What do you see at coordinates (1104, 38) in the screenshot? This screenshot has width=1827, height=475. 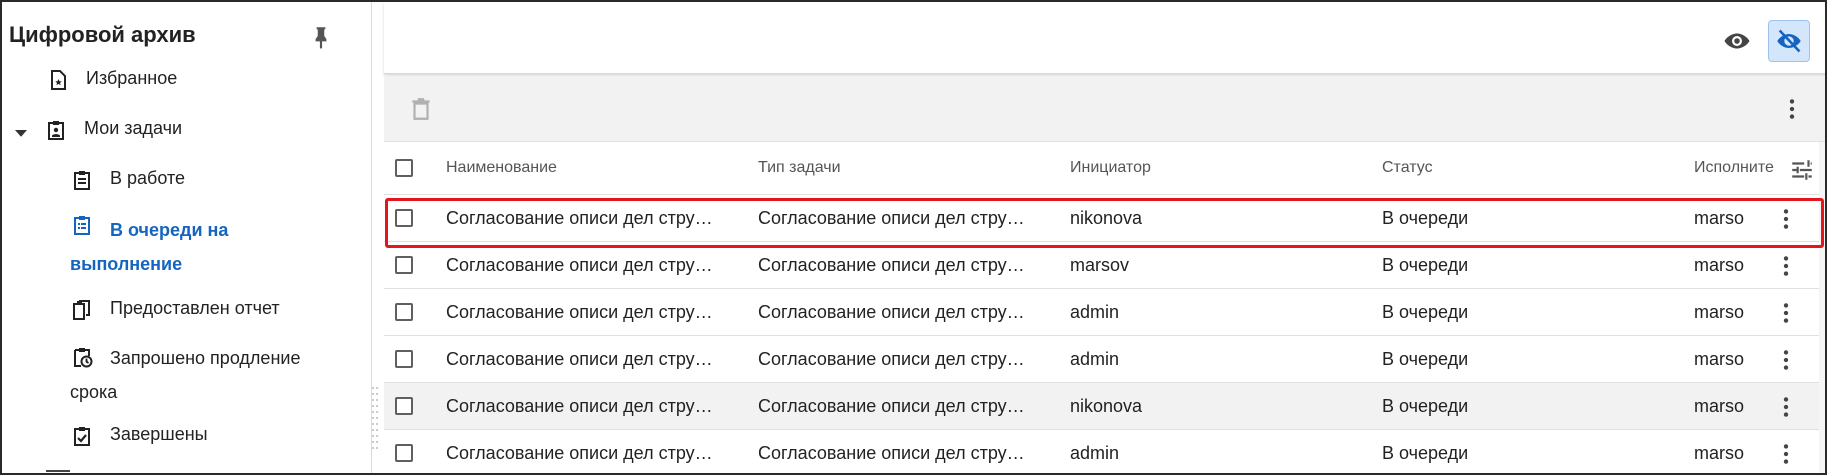 I see `top-bar` at bounding box center [1104, 38].